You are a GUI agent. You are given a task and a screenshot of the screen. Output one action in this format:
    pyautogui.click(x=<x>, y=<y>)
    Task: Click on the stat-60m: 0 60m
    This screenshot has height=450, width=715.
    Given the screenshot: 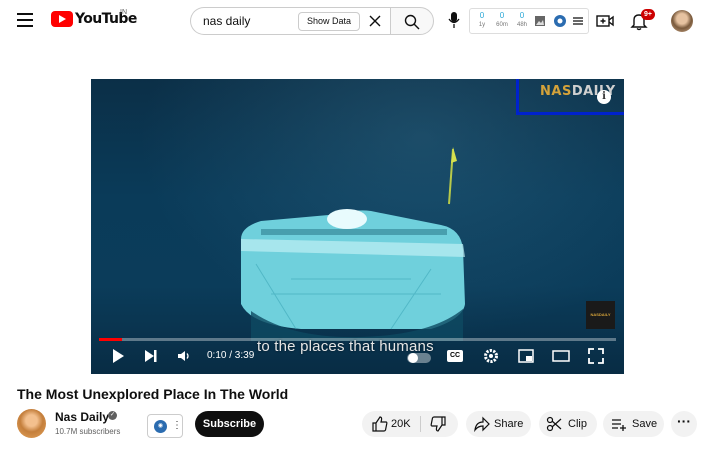 What is the action you would take?
    pyautogui.click(x=502, y=20)
    